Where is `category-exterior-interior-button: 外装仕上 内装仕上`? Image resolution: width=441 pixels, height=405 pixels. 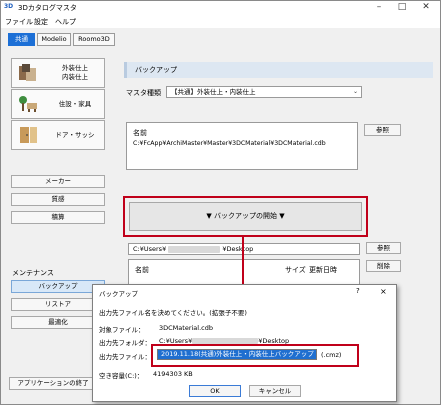
category-exterior-interior-button: 外装仕上 内装仕上 is located at coordinates (58, 73).